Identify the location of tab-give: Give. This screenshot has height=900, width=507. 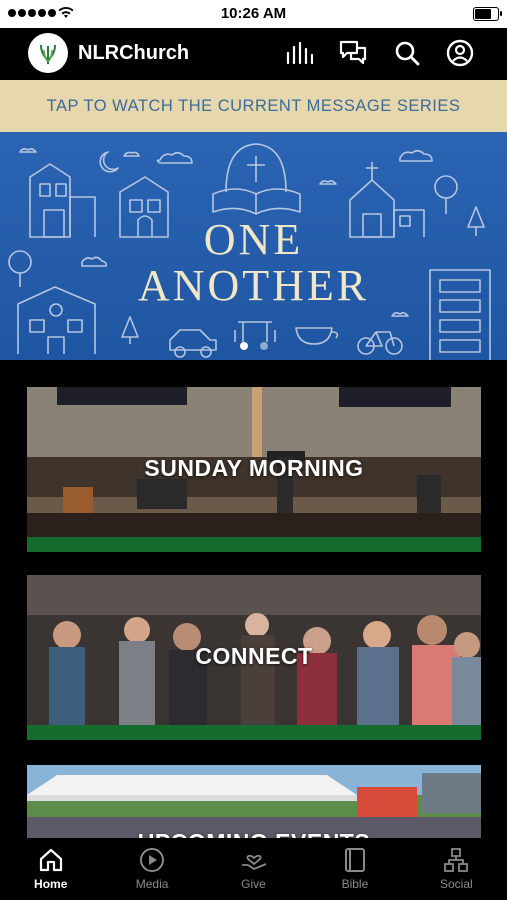
(253, 869).